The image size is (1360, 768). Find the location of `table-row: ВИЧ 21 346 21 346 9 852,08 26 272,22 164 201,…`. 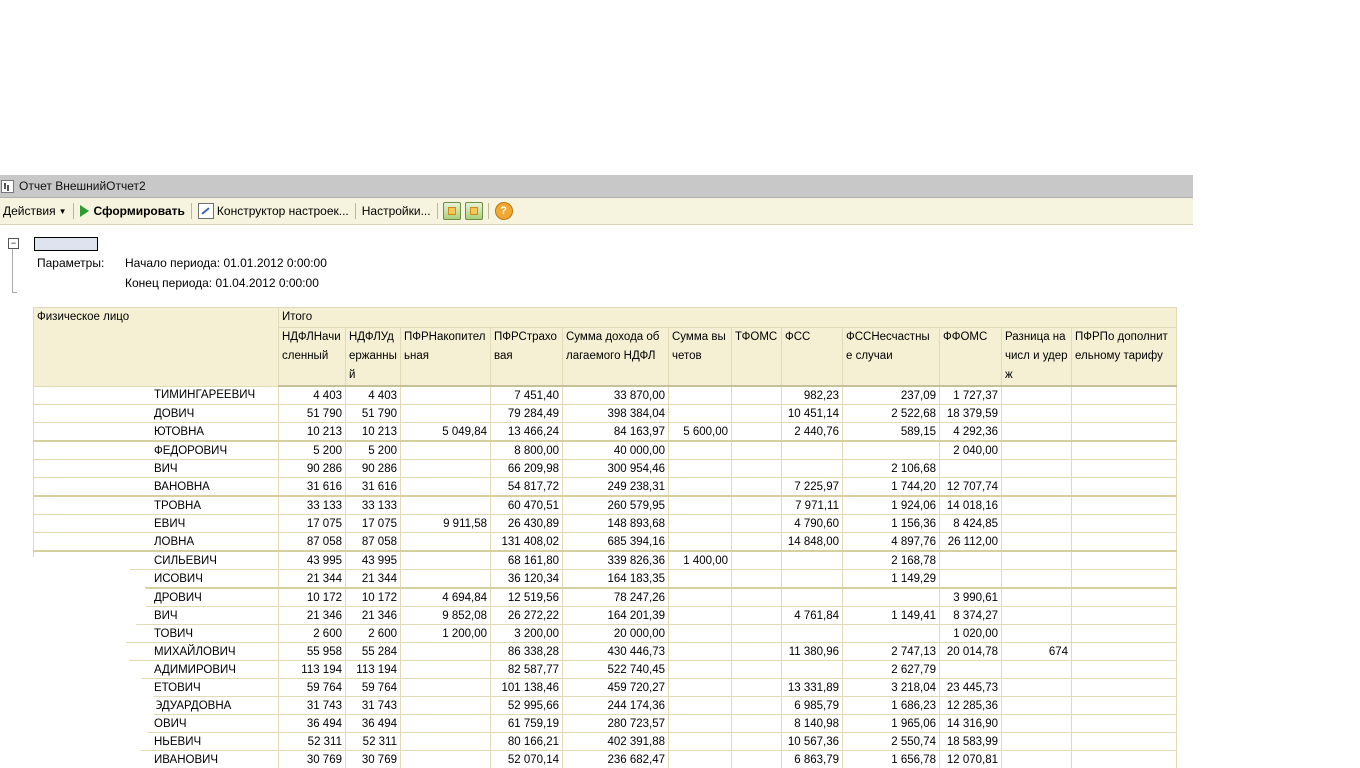

table-row: ВИЧ 21 346 21 346 9 852,08 26 272,22 164 201,… is located at coordinates (605, 615).